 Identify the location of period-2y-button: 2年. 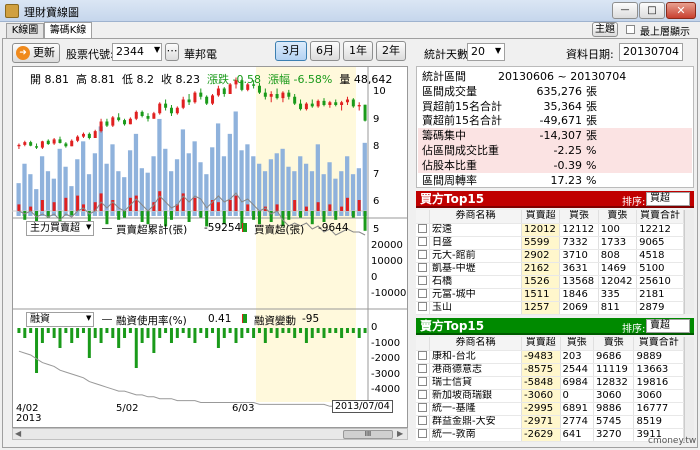
(391, 51).